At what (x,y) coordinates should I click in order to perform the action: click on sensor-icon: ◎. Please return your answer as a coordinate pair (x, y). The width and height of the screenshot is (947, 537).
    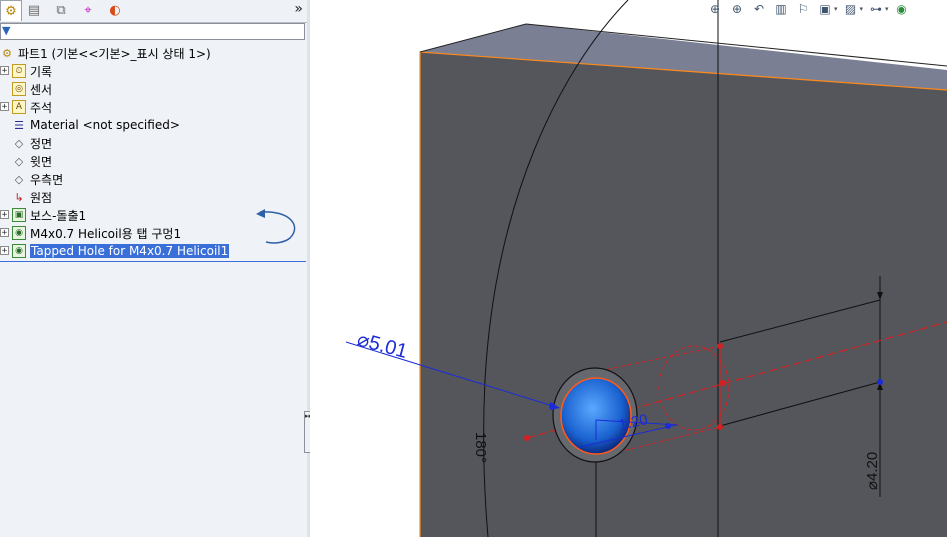
    Looking at the image, I should click on (19, 89).